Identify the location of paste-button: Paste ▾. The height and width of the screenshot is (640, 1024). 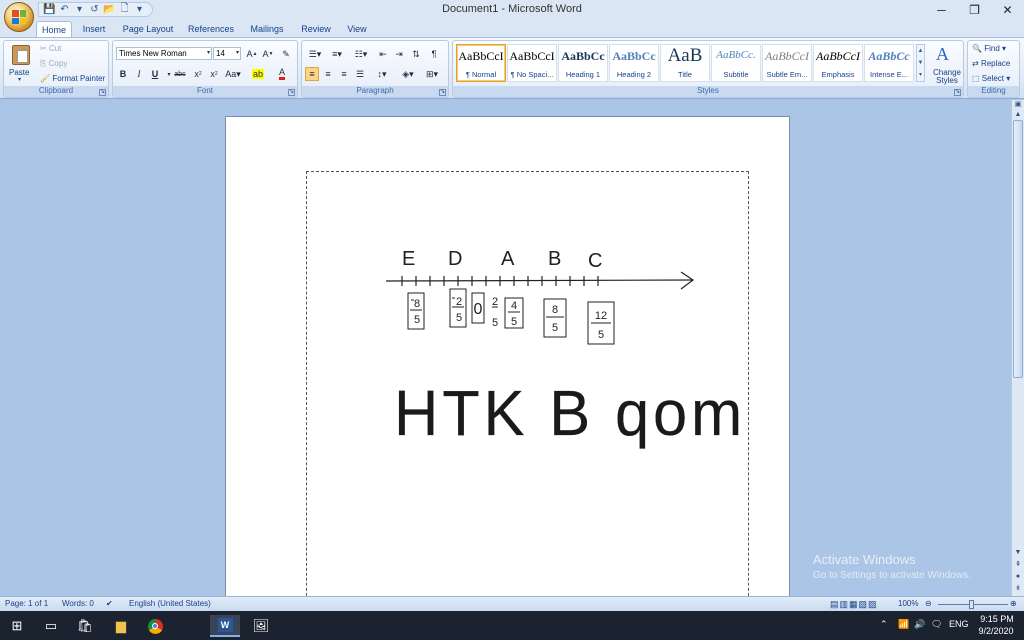
(21, 63).